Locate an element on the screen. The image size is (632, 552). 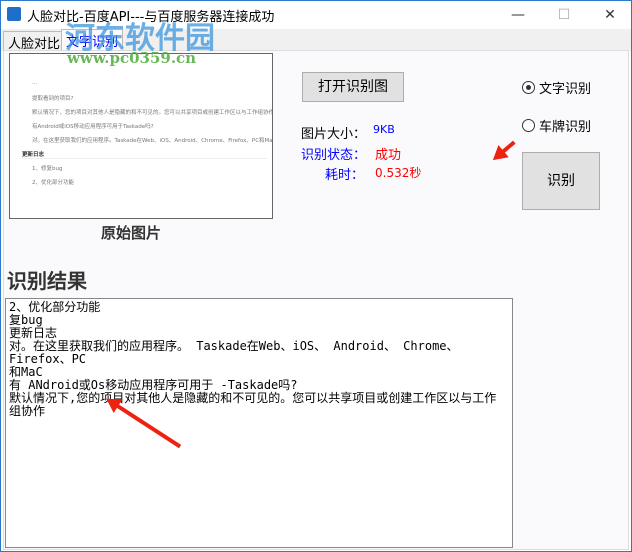
preview-line: 更新日志 is located at coordinates (144, 154).